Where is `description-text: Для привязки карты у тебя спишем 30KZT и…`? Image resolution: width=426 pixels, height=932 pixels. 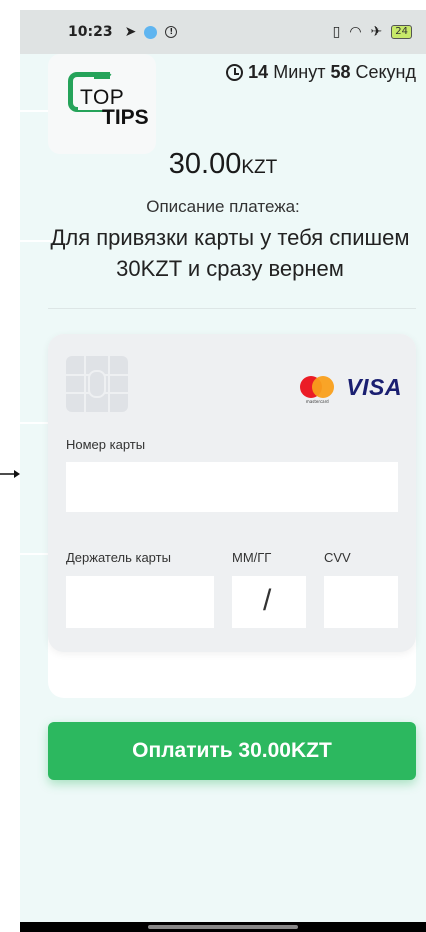
description-text: Для привязки карты у тебя спишем 30KZT и… is located at coordinates (230, 253).